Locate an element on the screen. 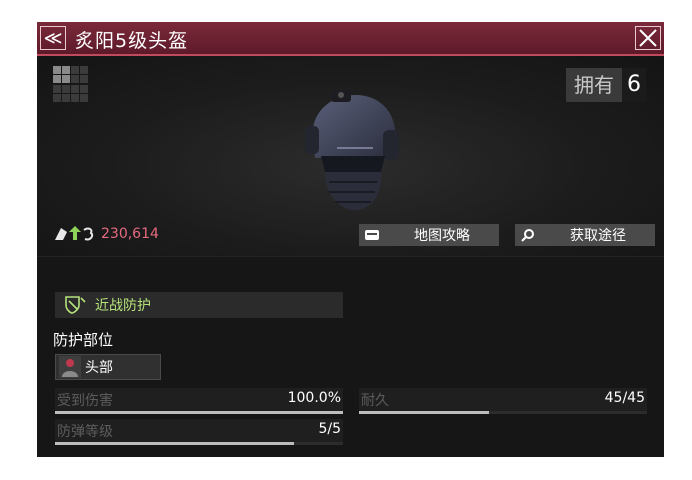 The height and width of the screenshot is (480, 692). divider is located at coordinates (350, 256).